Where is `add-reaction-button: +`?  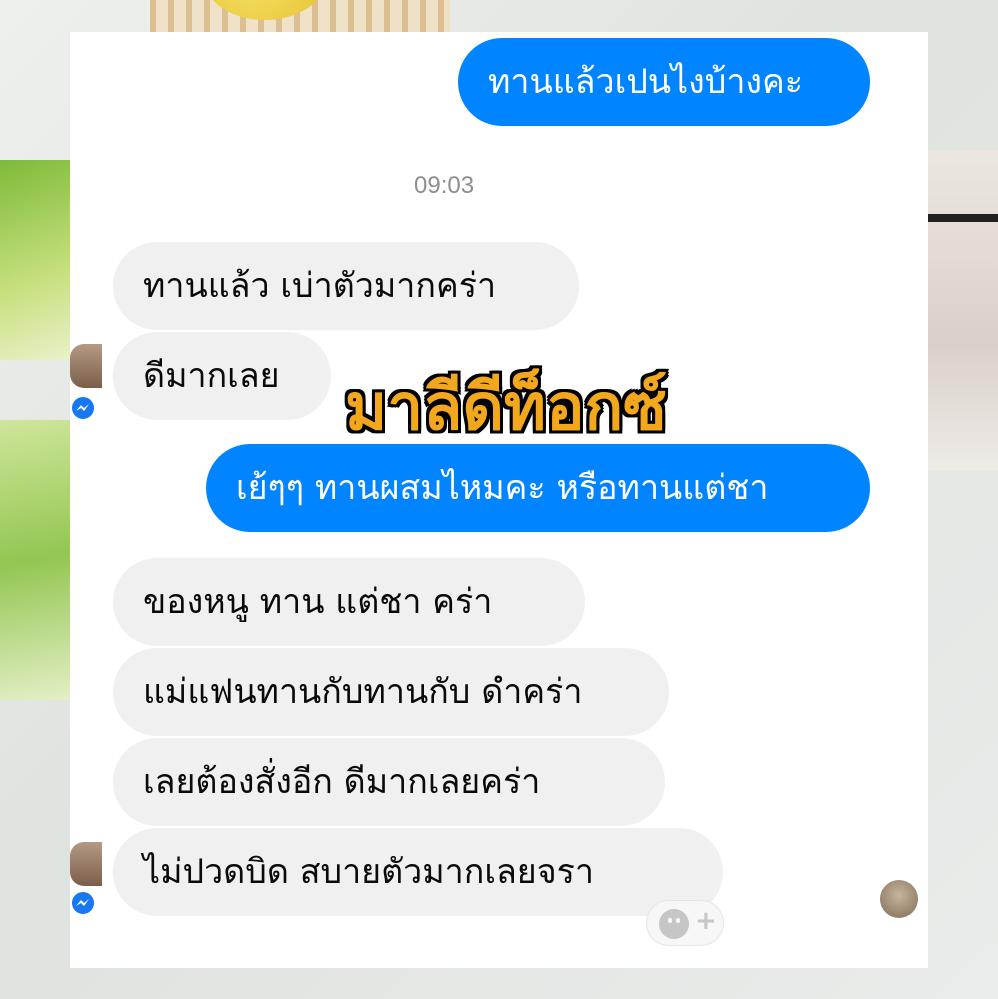
add-reaction-button: + is located at coordinates (685, 923).